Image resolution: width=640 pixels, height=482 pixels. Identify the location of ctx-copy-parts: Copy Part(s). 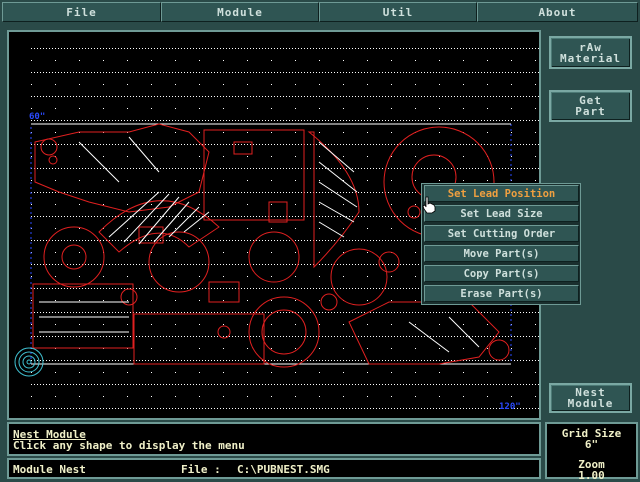
(501, 273).